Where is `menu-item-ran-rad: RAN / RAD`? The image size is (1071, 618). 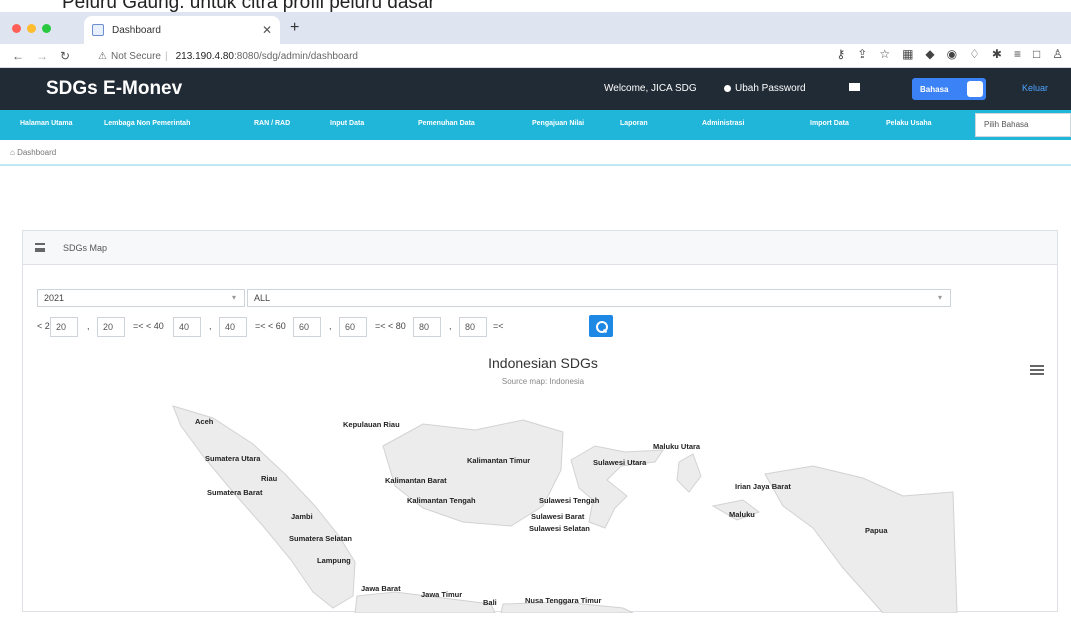
menu-item-ran-rad: RAN / RAD is located at coordinates (272, 123).